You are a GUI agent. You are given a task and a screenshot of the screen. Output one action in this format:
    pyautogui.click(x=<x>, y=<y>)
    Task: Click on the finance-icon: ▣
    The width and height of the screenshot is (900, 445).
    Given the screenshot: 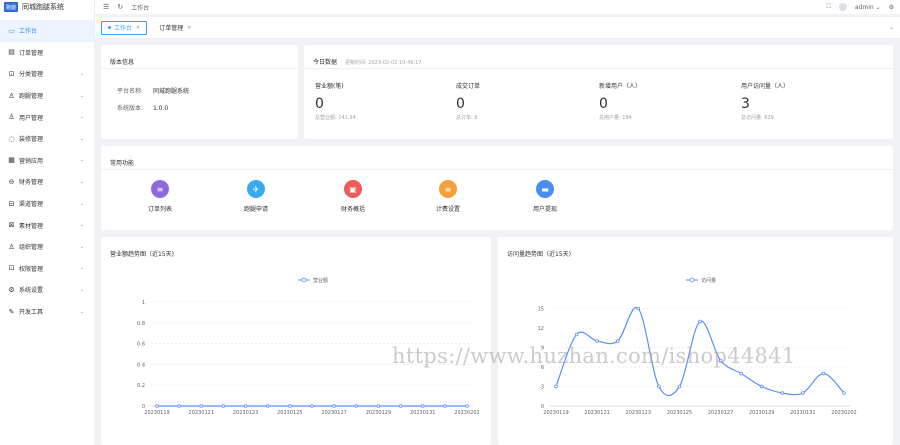 What is the action you would take?
    pyautogui.click(x=353, y=189)
    